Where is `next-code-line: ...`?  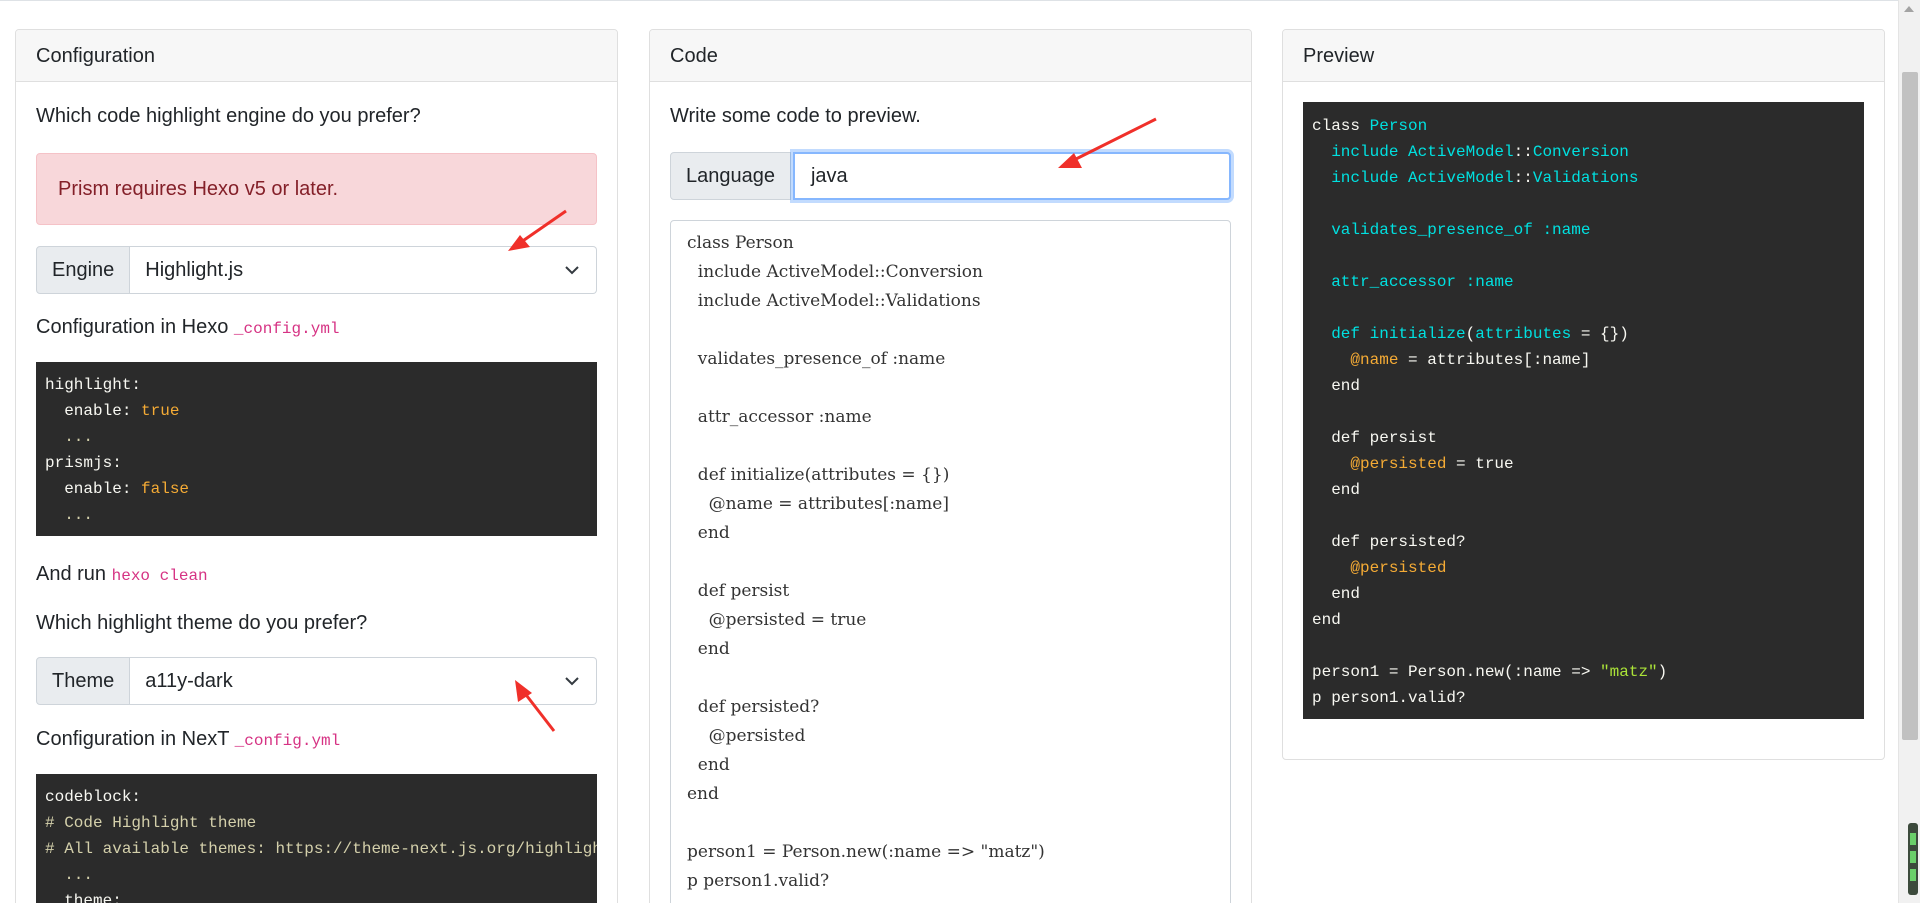 next-code-line: ... is located at coordinates (321, 875).